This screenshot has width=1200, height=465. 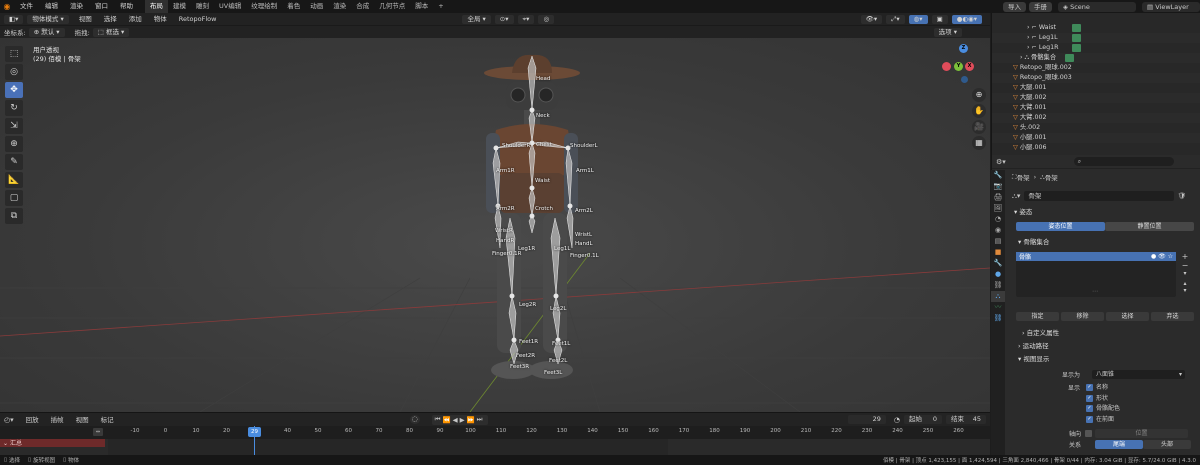 What do you see at coordinates (979, 127) in the screenshot?
I see `camera-icon: 🎥` at bounding box center [979, 127].